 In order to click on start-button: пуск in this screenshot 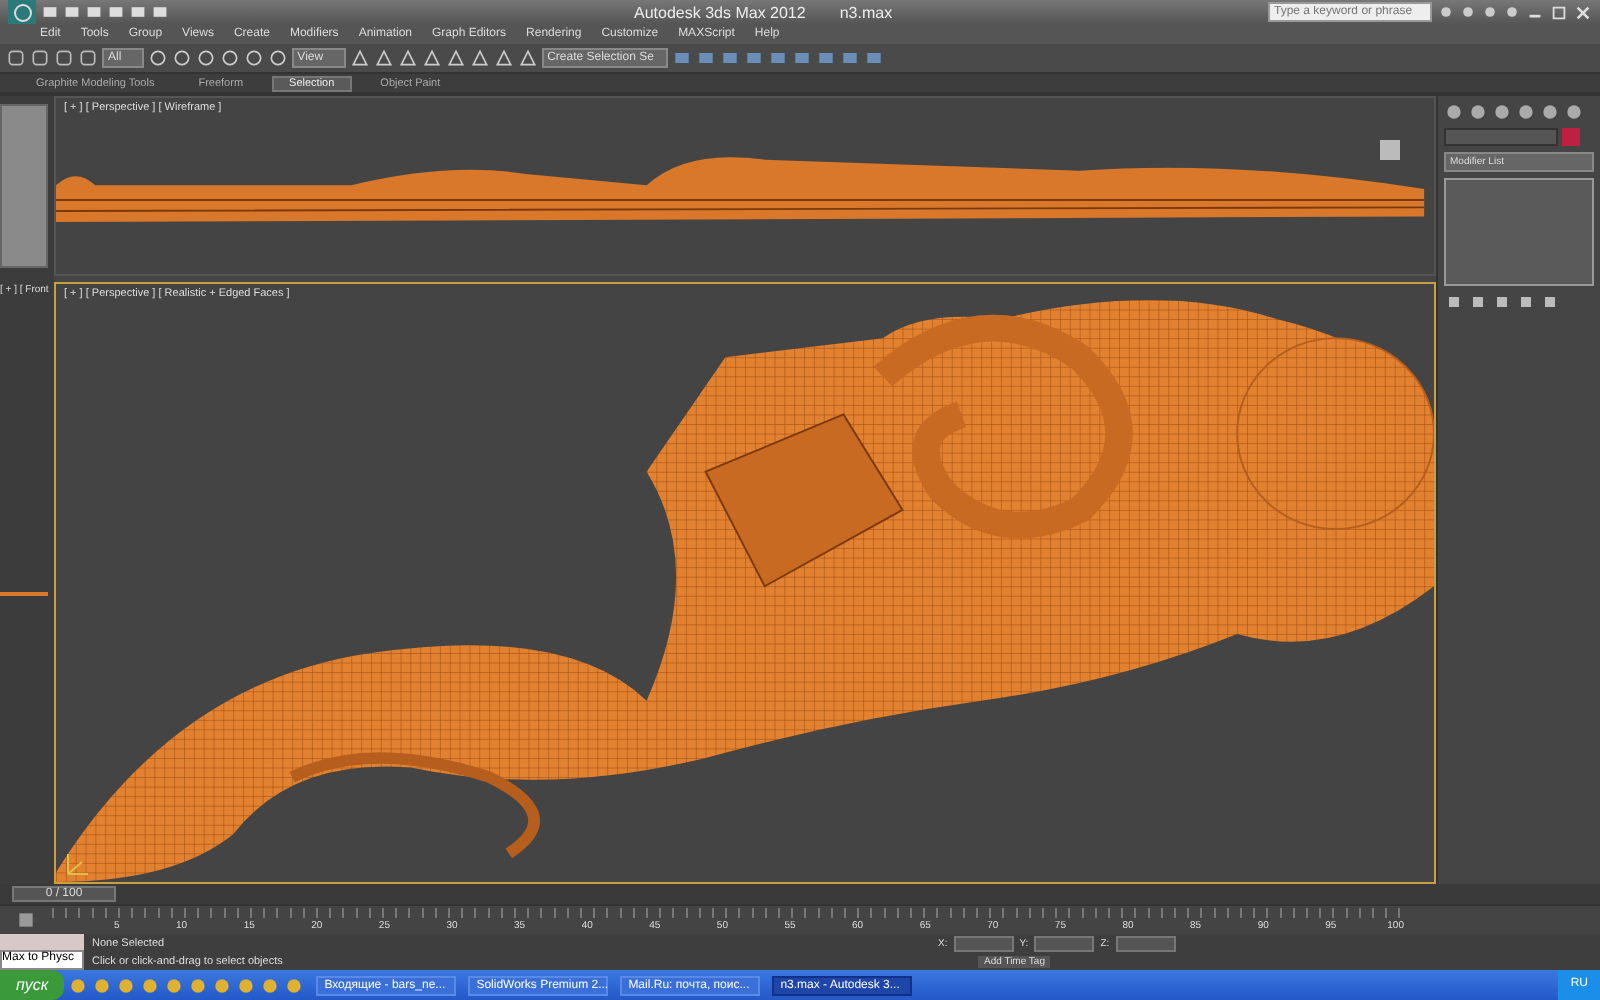, I will do `click(32, 985)`.